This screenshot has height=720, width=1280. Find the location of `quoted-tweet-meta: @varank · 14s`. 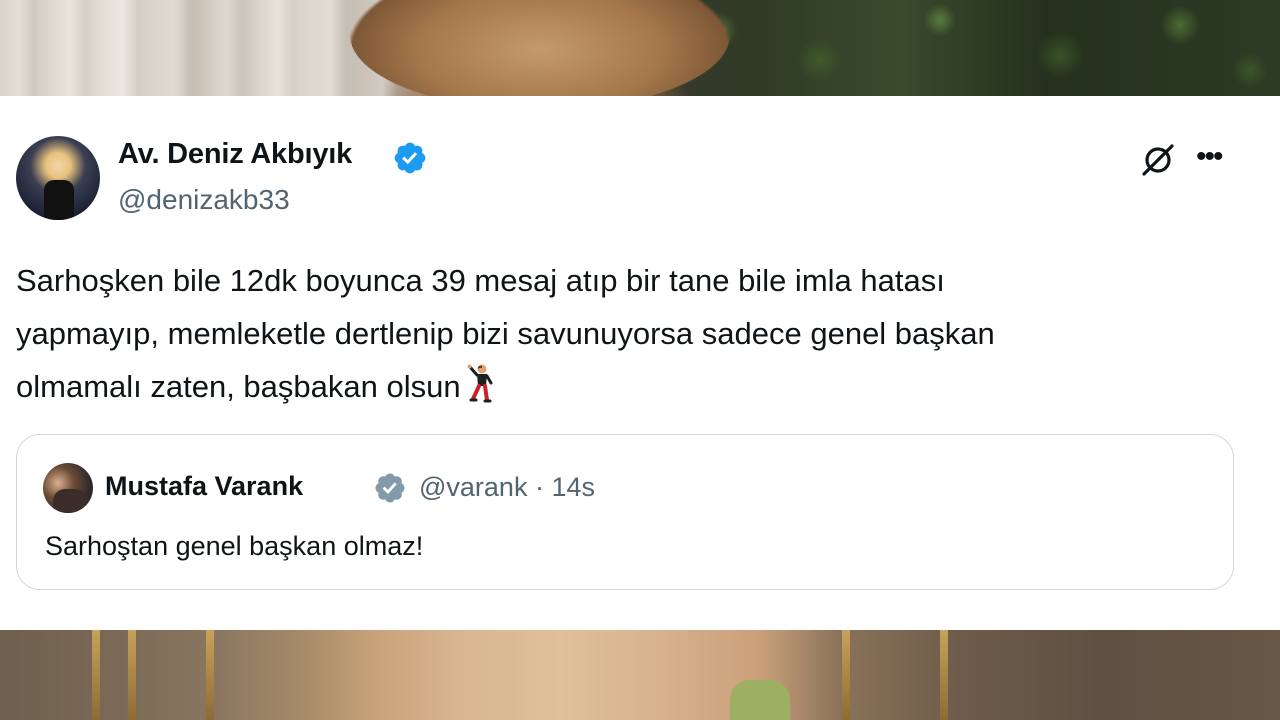

quoted-tweet-meta: @varank · 14s is located at coordinates (507, 487).